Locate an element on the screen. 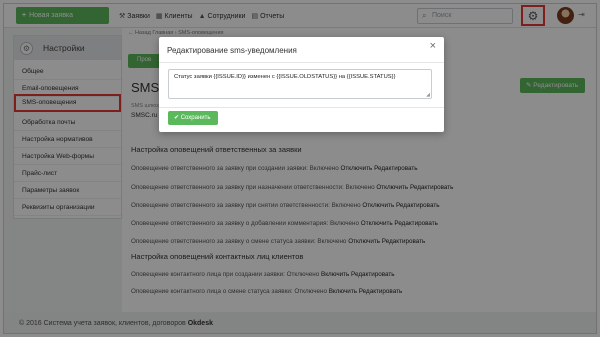 This screenshot has height=337, width=600. save-label: Сохранить is located at coordinates (195, 118).